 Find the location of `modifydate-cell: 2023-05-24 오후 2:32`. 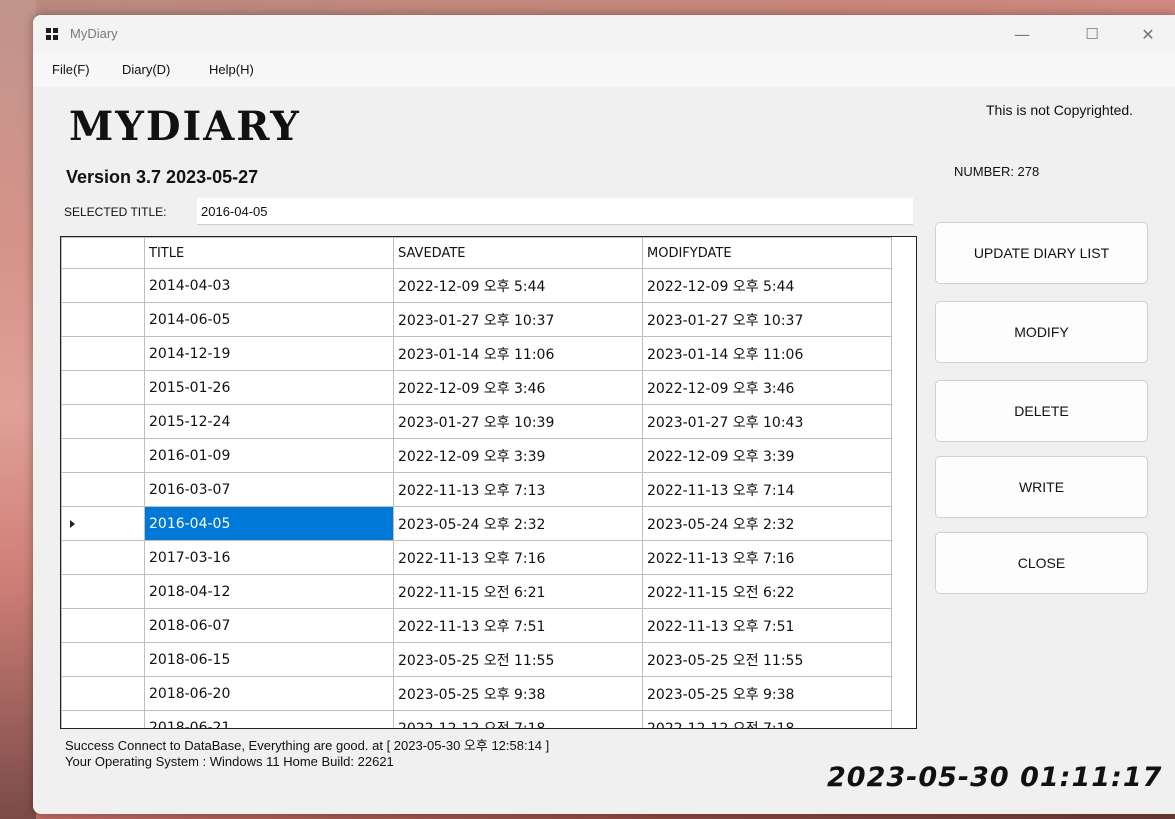

modifydate-cell: 2023-05-24 오후 2:32 is located at coordinates (767, 523).